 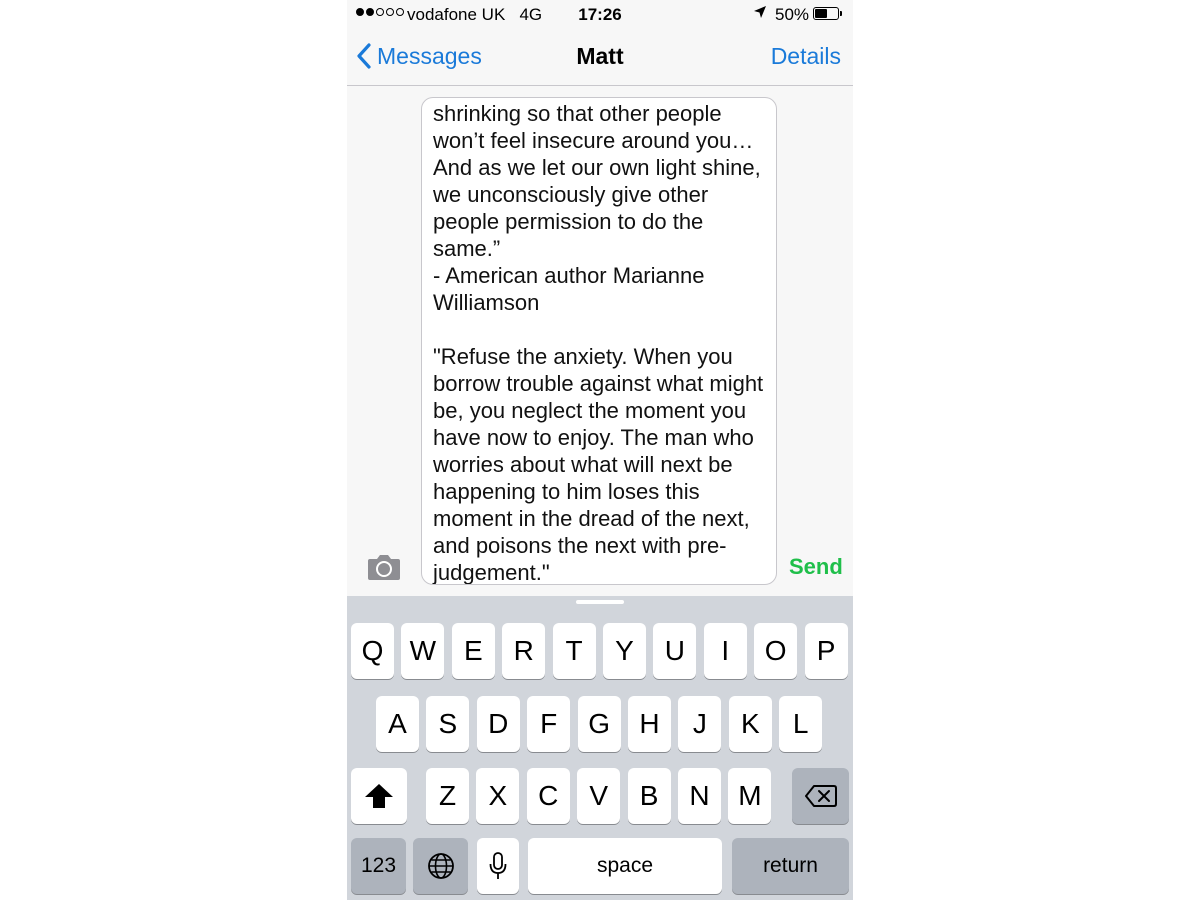 I want to click on key-t: T, so click(x=574, y=651).